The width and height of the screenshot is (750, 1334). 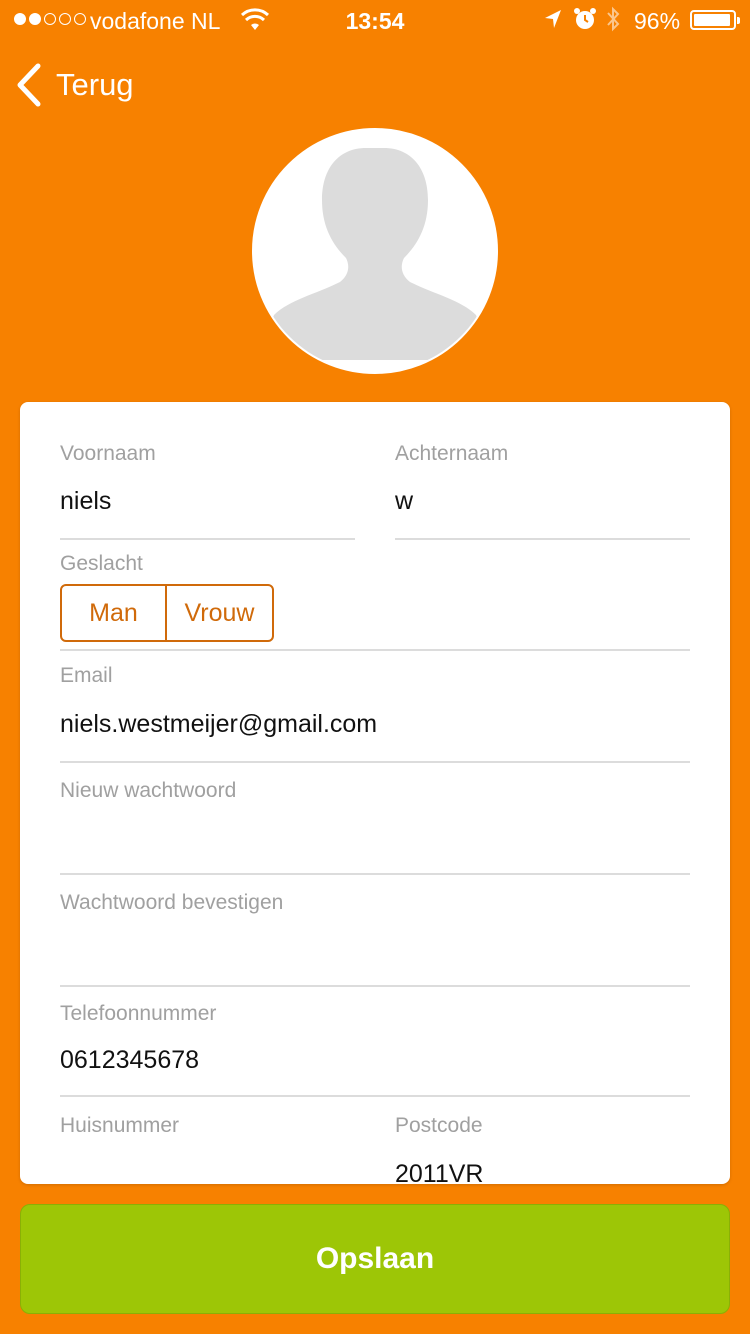 What do you see at coordinates (542, 1149) in the screenshot?
I see `postcode-field: Postcode 2011VR` at bounding box center [542, 1149].